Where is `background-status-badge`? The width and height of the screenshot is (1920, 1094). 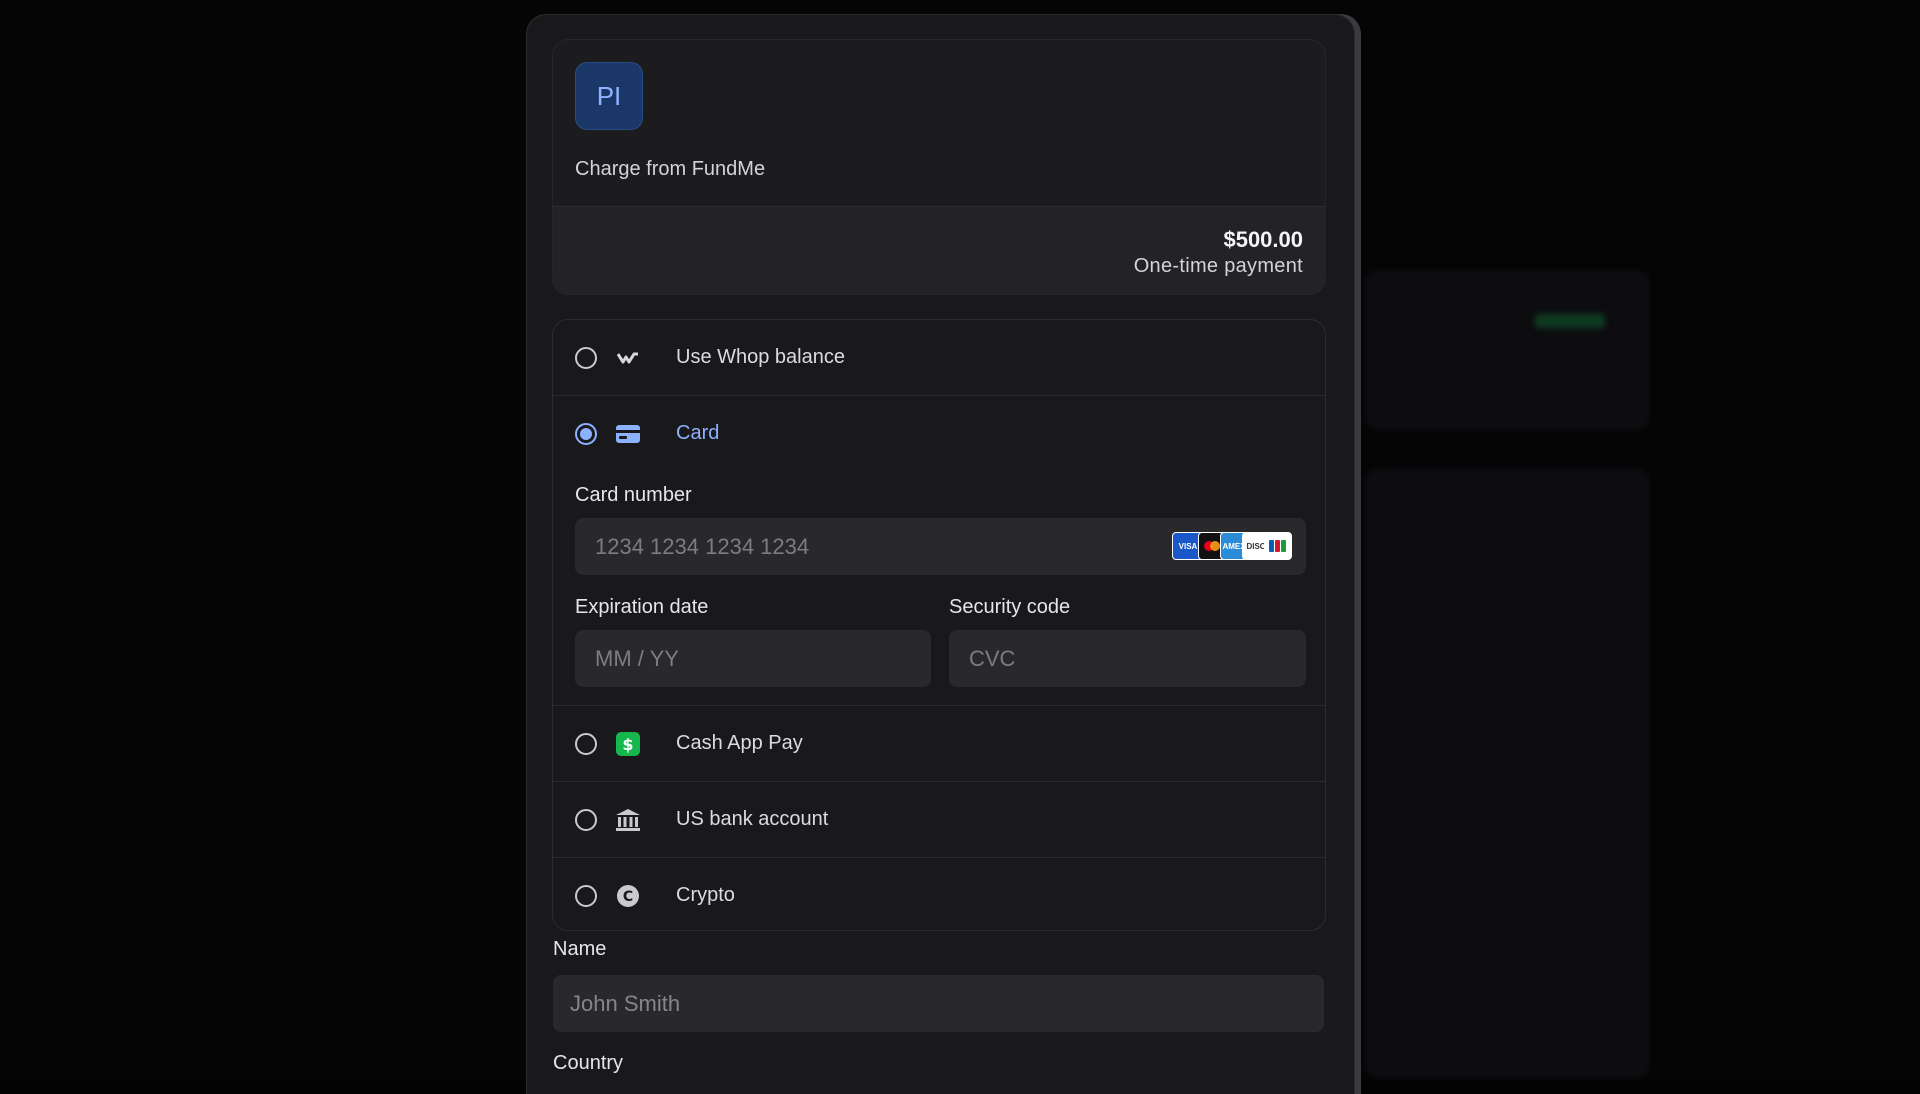
background-status-badge is located at coordinates (1570, 321).